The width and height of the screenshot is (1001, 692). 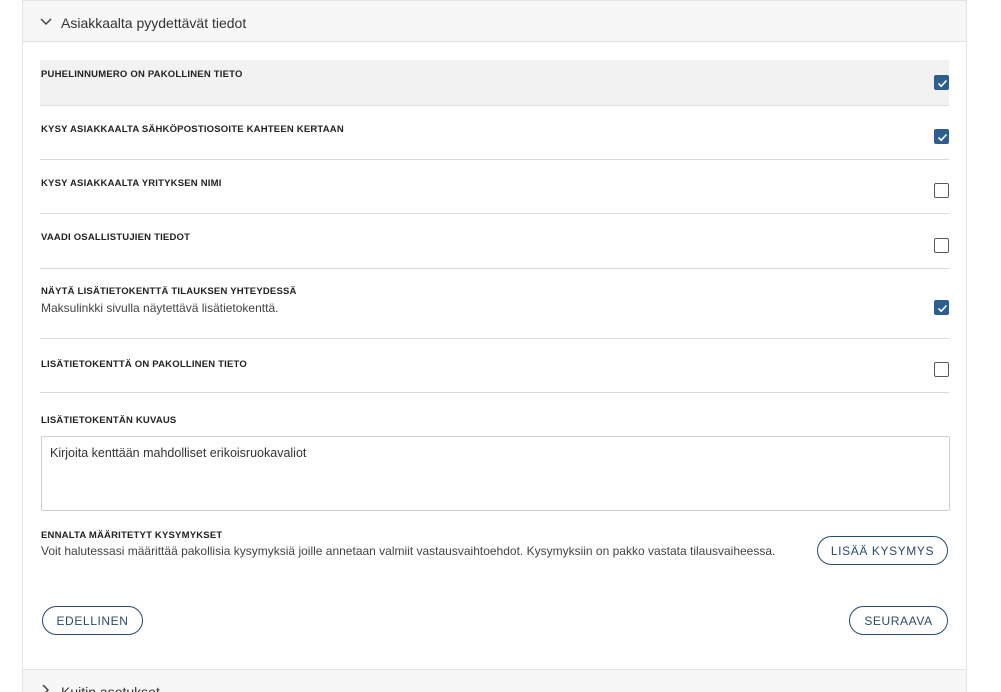 I want to click on previous-button: EDELLINEN, so click(x=92, y=620).